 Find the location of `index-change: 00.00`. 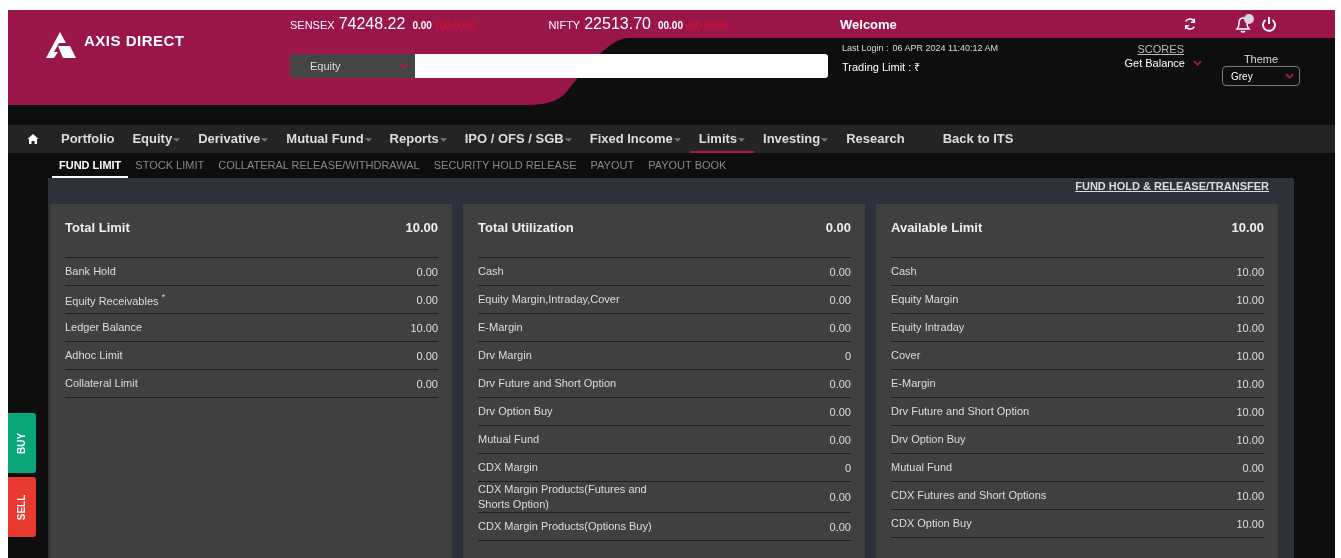

index-change: 00.00 is located at coordinates (670, 25).